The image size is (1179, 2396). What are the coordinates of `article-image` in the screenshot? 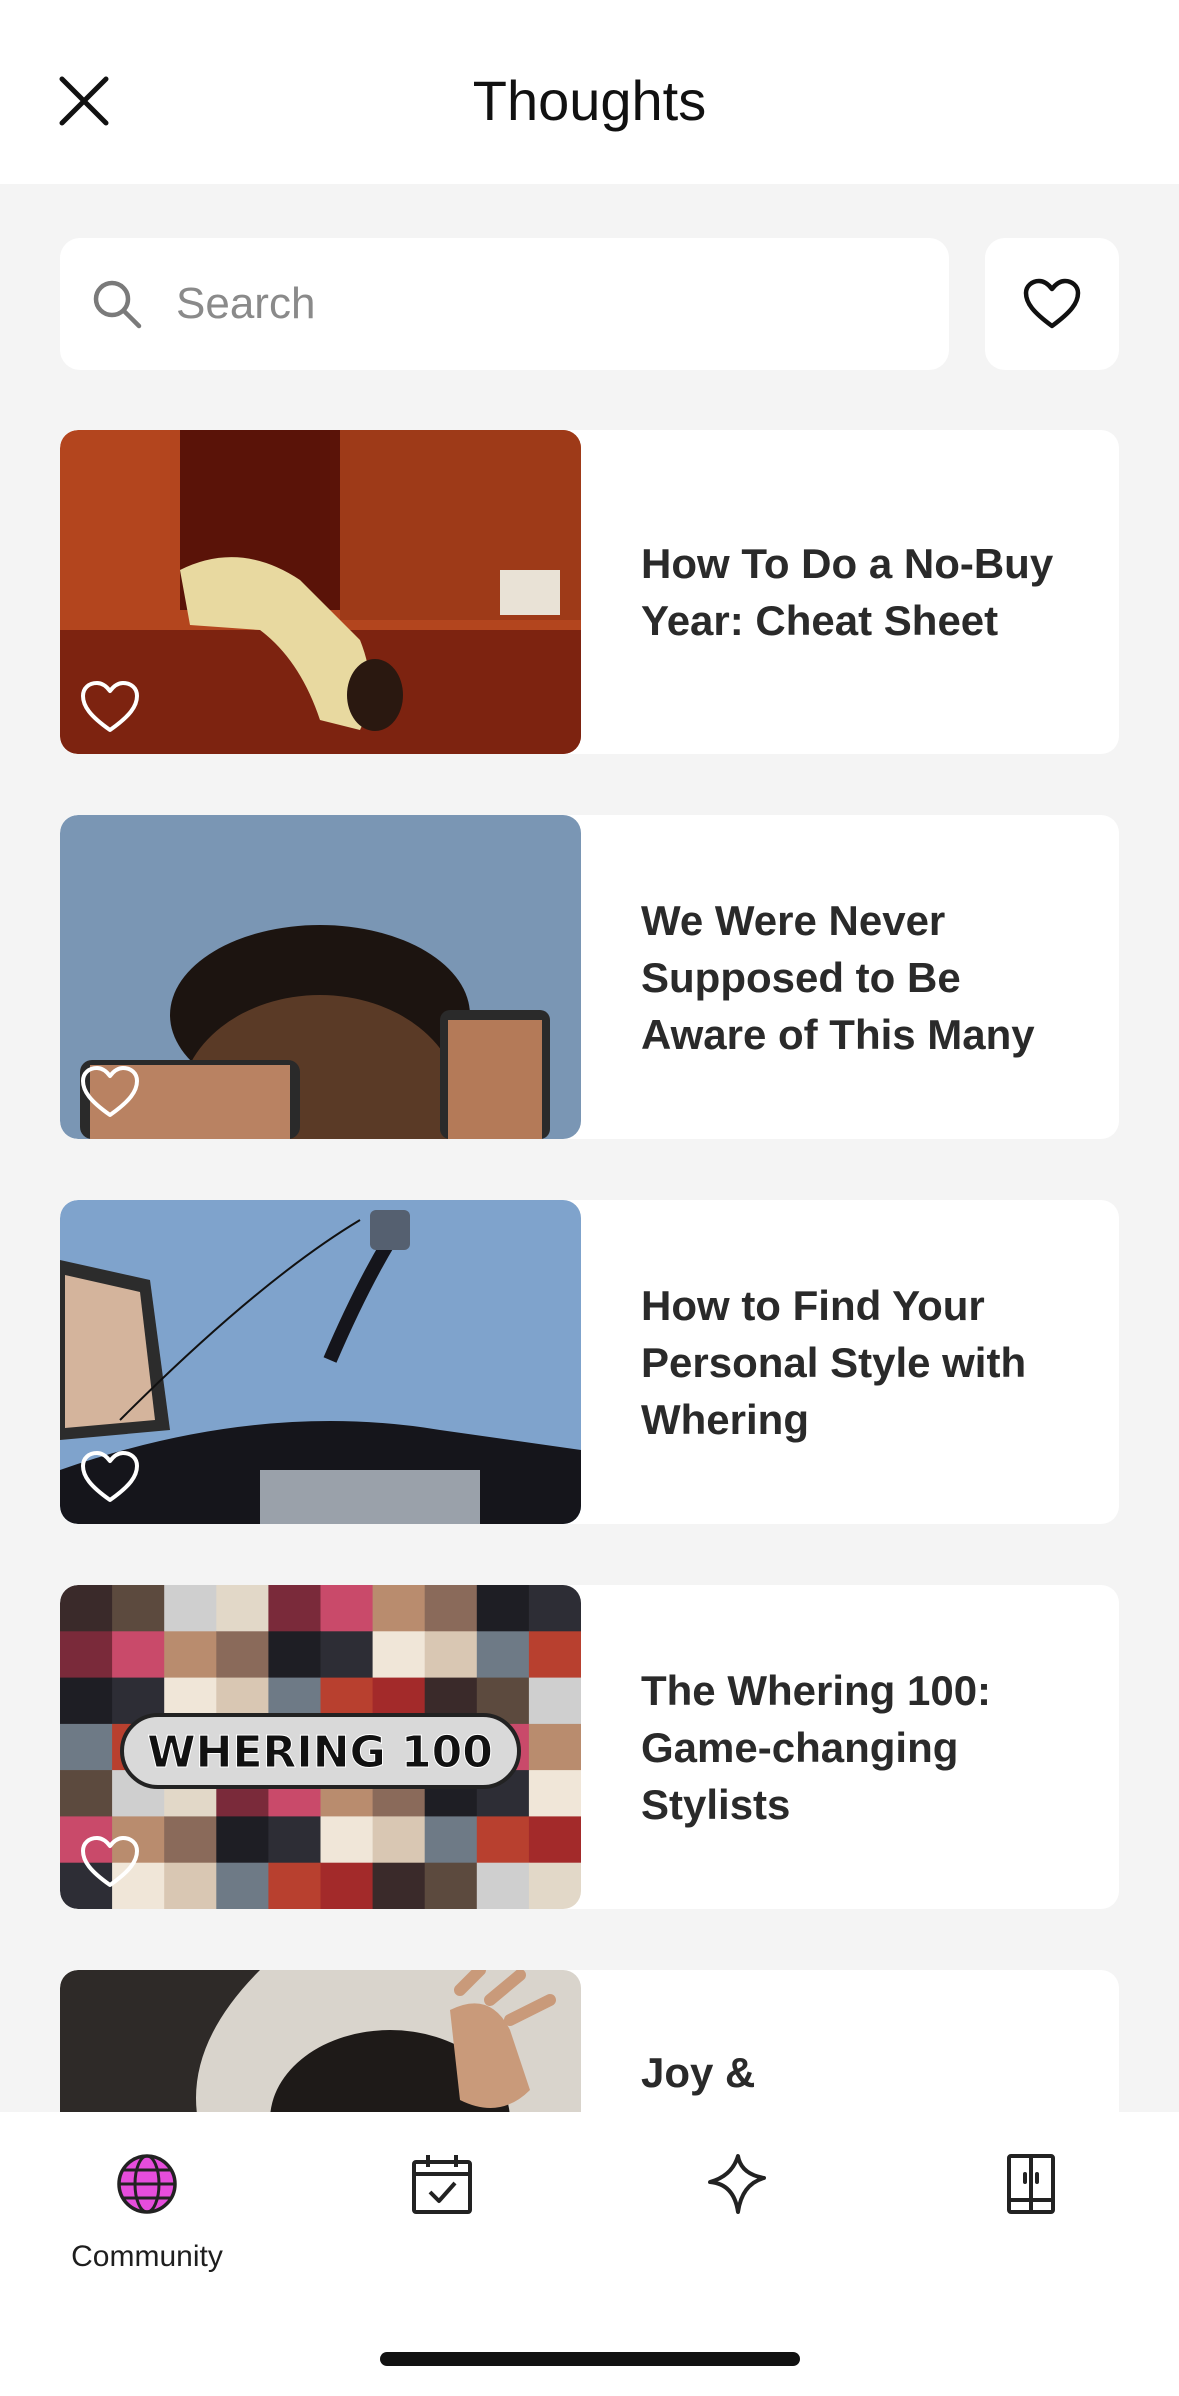 It's located at (320, 2041).